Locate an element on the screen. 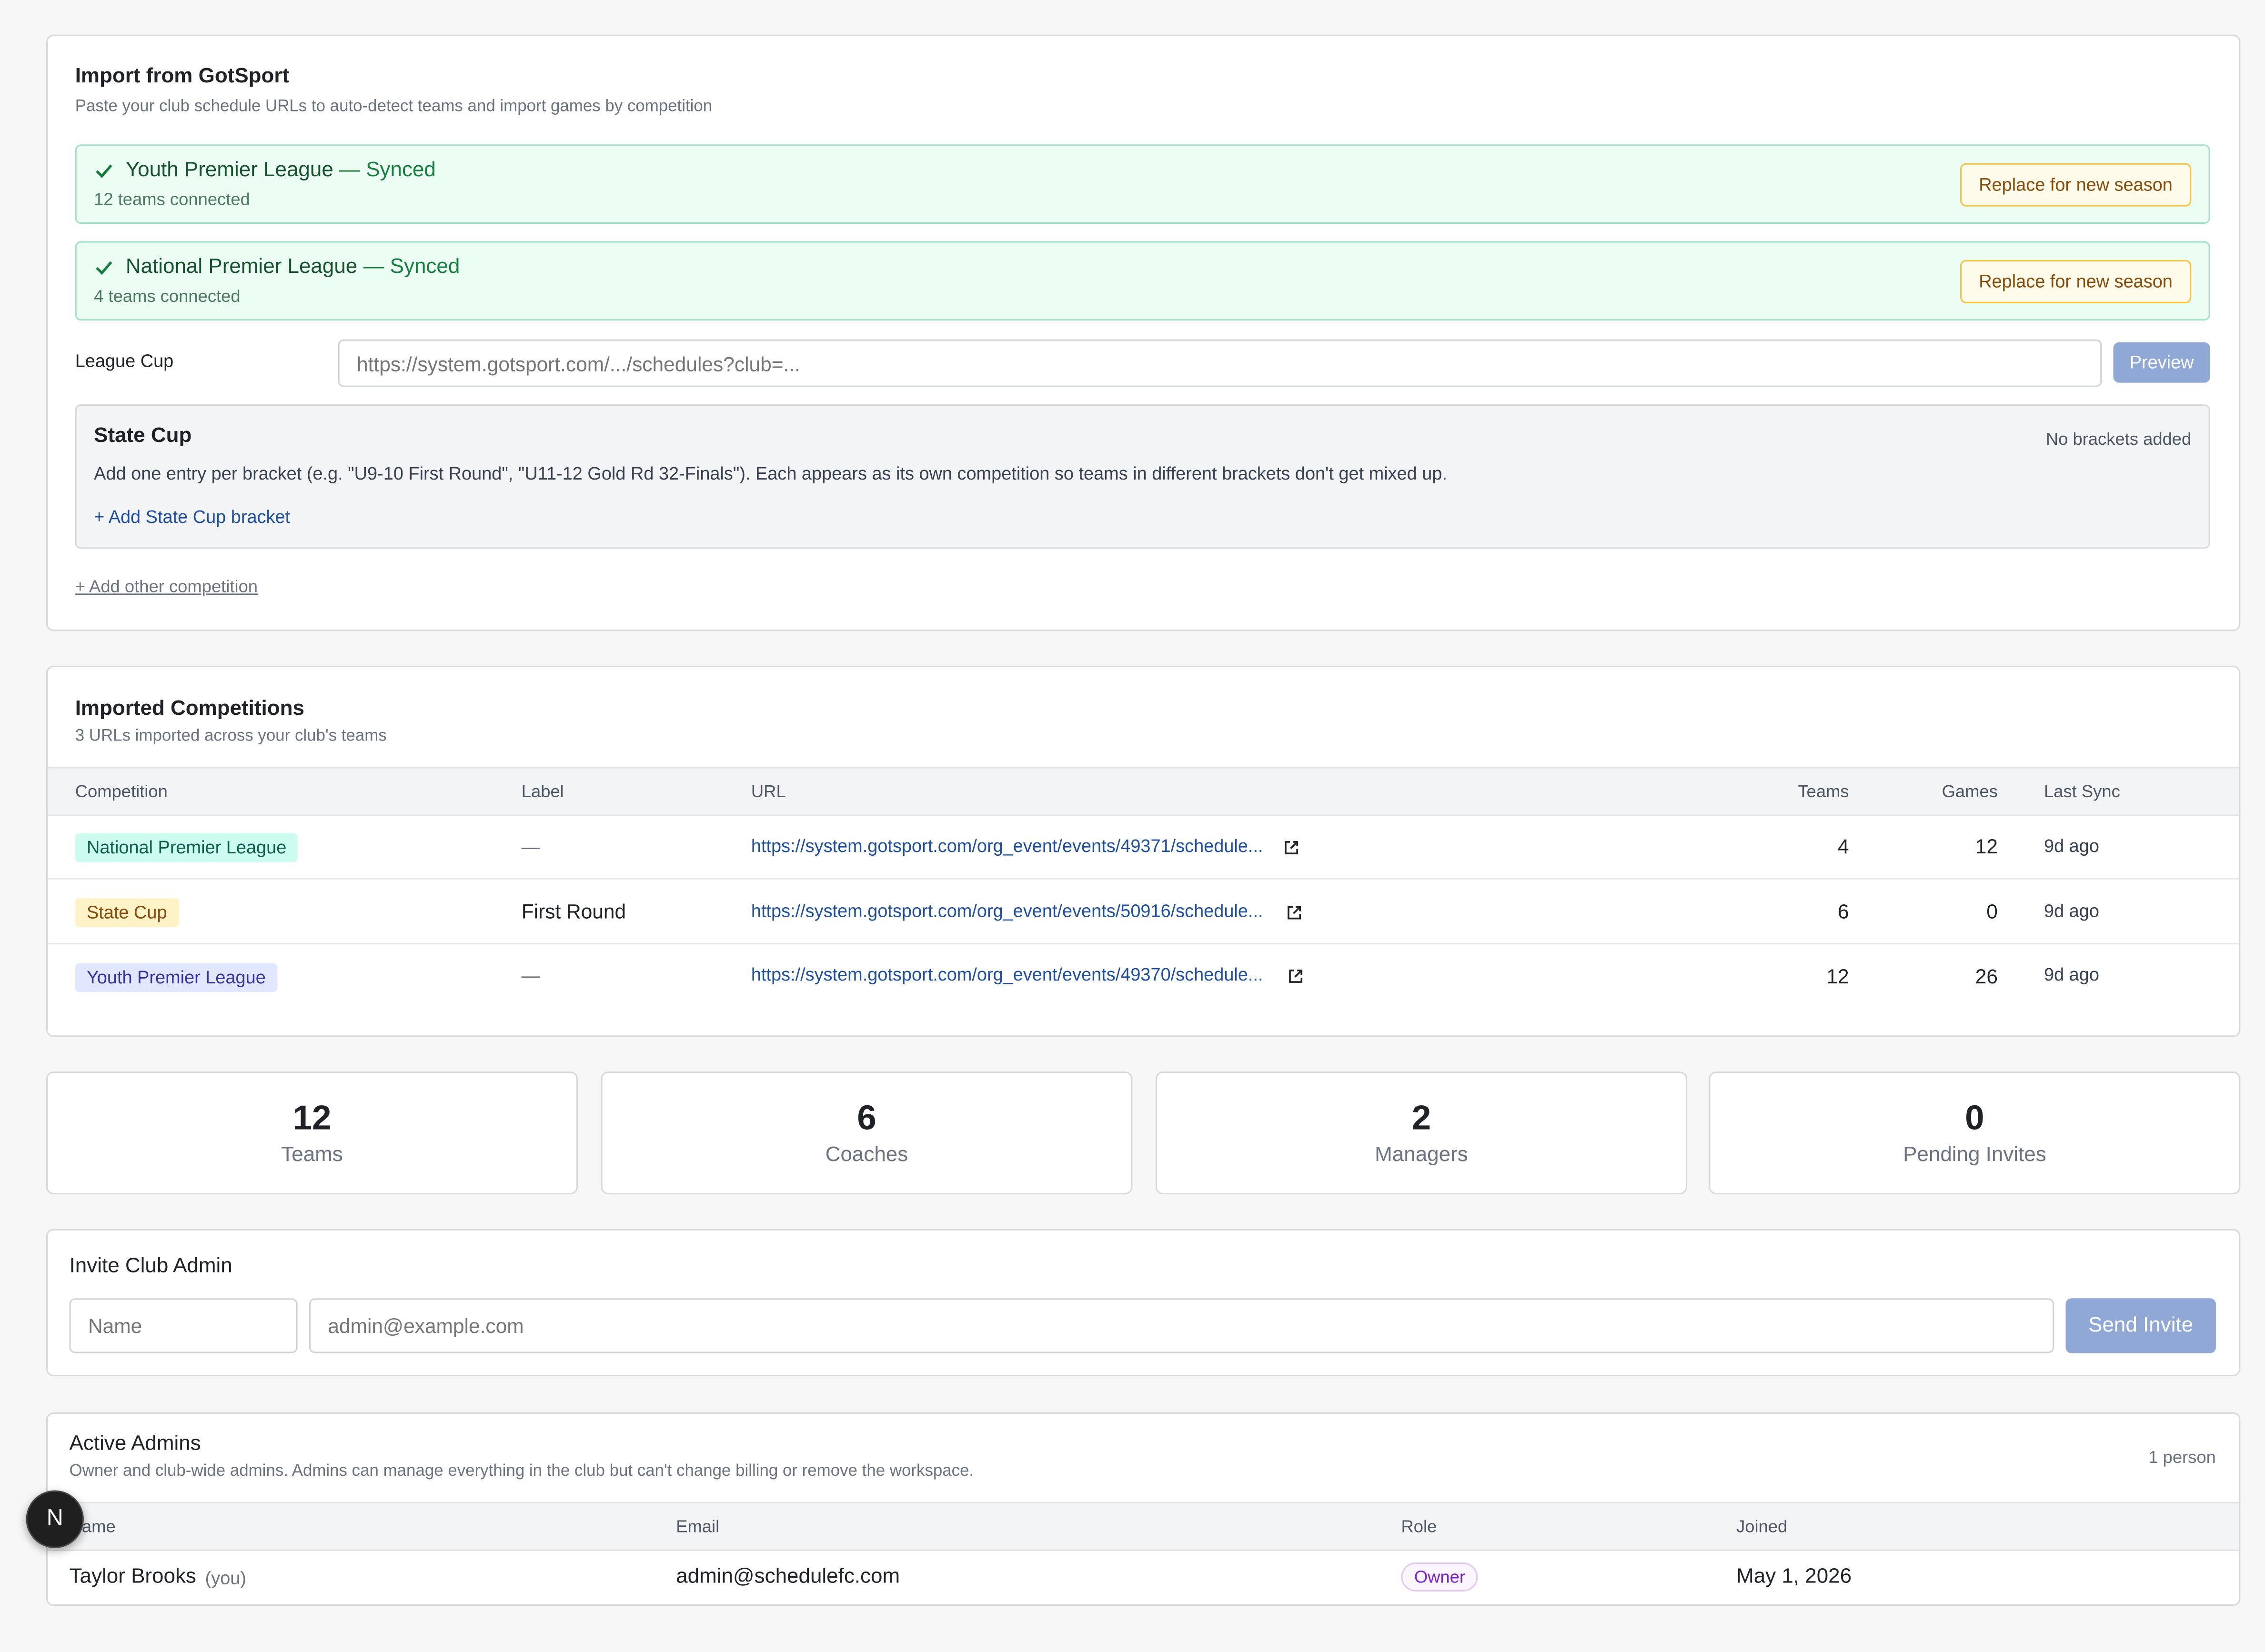 Image resolution: width=2265 pixels, height=1652 pixels. invite-name-input is located at coordinates (183, 1326).